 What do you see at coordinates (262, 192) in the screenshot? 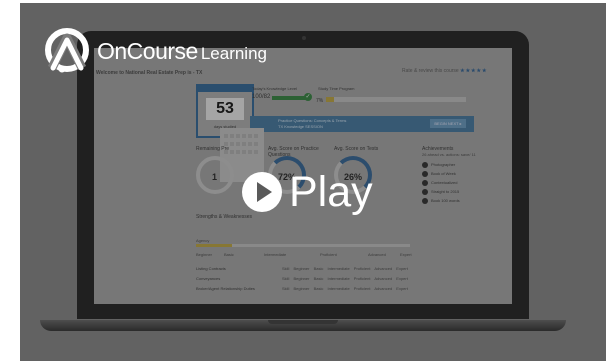
I see `play-icon` at bounding box center [262, 192].